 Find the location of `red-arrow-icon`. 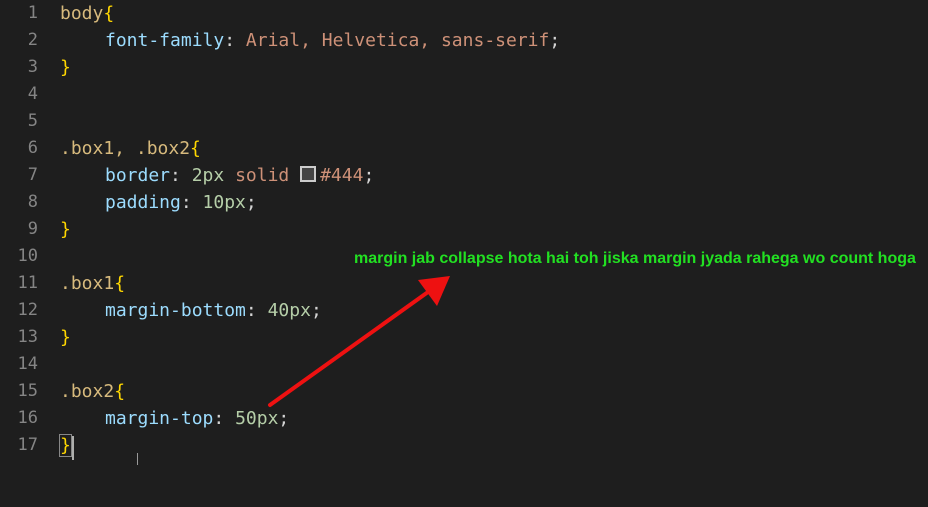

red-arrow-icon is located at coordinates (359, 341).